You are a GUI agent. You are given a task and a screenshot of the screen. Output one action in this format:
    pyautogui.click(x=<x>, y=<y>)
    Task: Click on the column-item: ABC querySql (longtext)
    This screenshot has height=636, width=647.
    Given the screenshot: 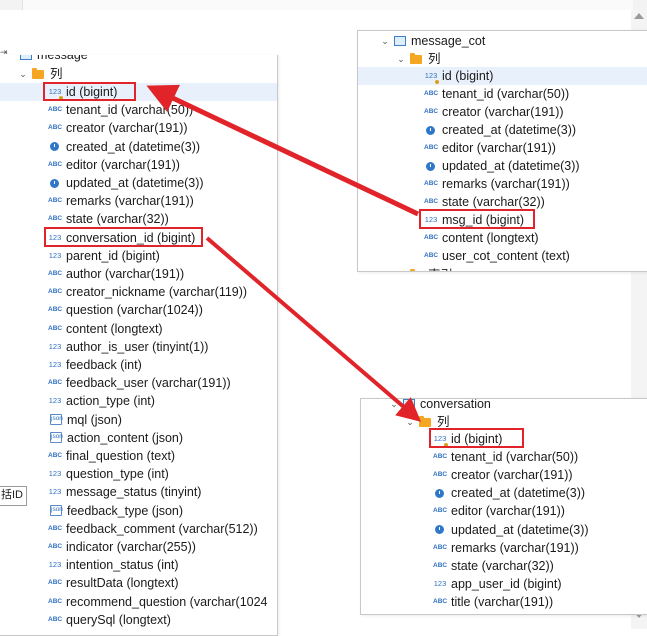 What is the action you would take?
    pyautogui.click(x=109, y=620)
    